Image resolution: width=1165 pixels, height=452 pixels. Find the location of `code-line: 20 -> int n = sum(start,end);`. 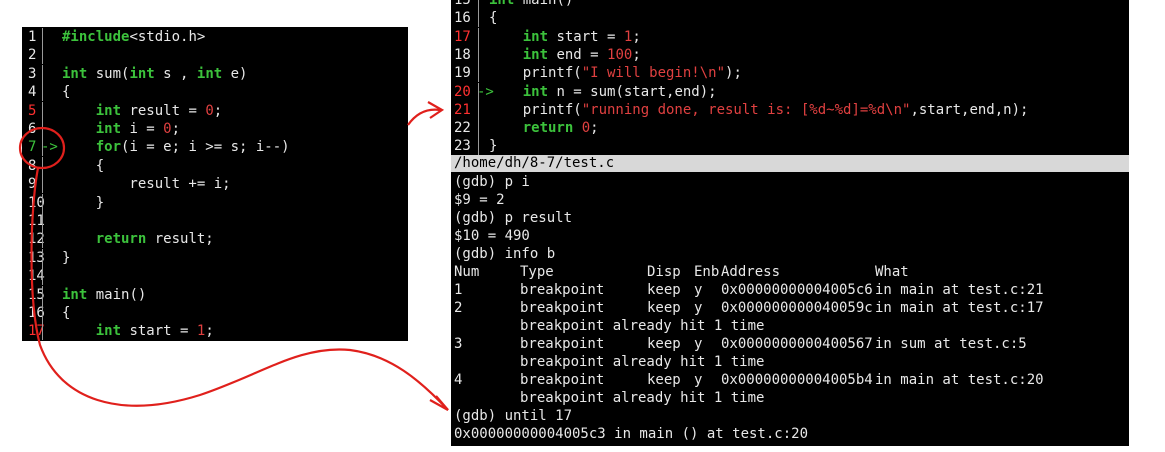

code-line: 20 -> int n = sum(start,end); is located at coordinates (790, 91).